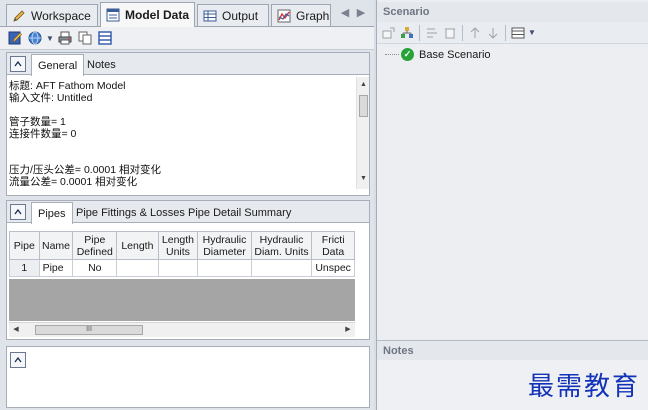  What do you see at coordinates (512, 12) in the screenshot?
I see `scenario-header: Scenario` at bounding box center [512, 12].